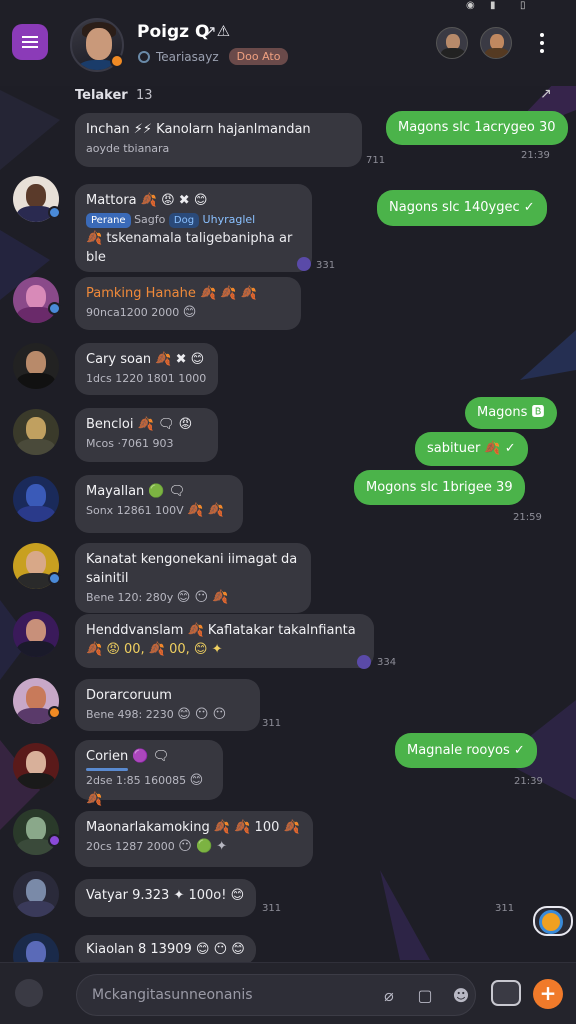 The height and width of the screenshot is (1024, 576). Describe the element at coordinates (326, 265) in the screenshot. I see `timestamp: 331` at that location.